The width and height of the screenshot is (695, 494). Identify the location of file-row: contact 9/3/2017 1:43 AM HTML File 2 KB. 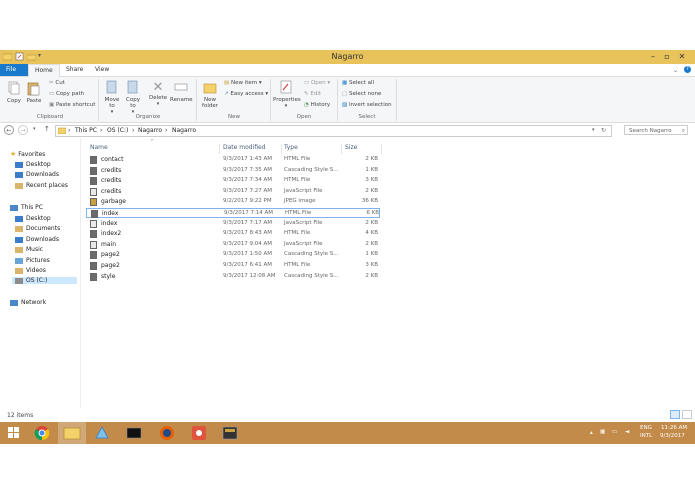
(233, 160).